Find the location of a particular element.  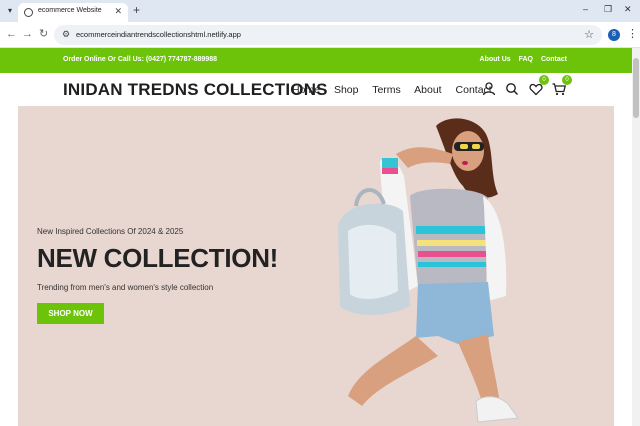

new-tab-icon: + is located at coordinates (136, 10).